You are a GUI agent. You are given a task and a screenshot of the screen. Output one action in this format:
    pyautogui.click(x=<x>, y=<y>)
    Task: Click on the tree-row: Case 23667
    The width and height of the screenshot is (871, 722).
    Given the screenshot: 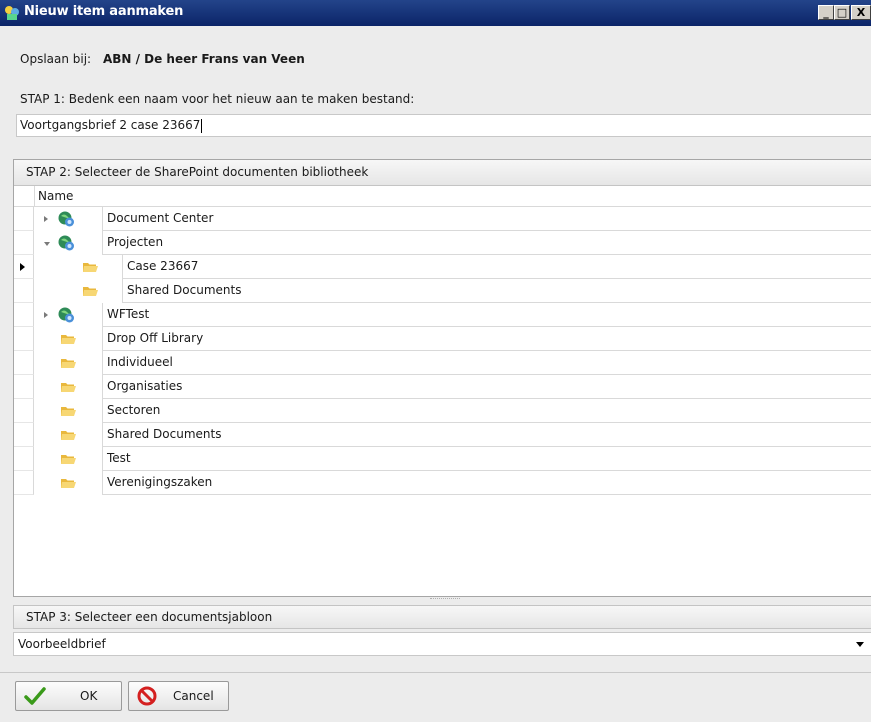 What is the action you would take?
    pyautogui.click(x=442, y=267)
    